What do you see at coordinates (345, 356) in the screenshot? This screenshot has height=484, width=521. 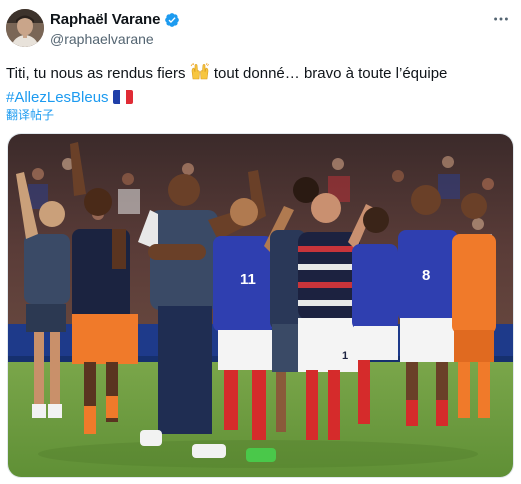 I see `jersey-number-1: 1` at bounding box center [345, 356].